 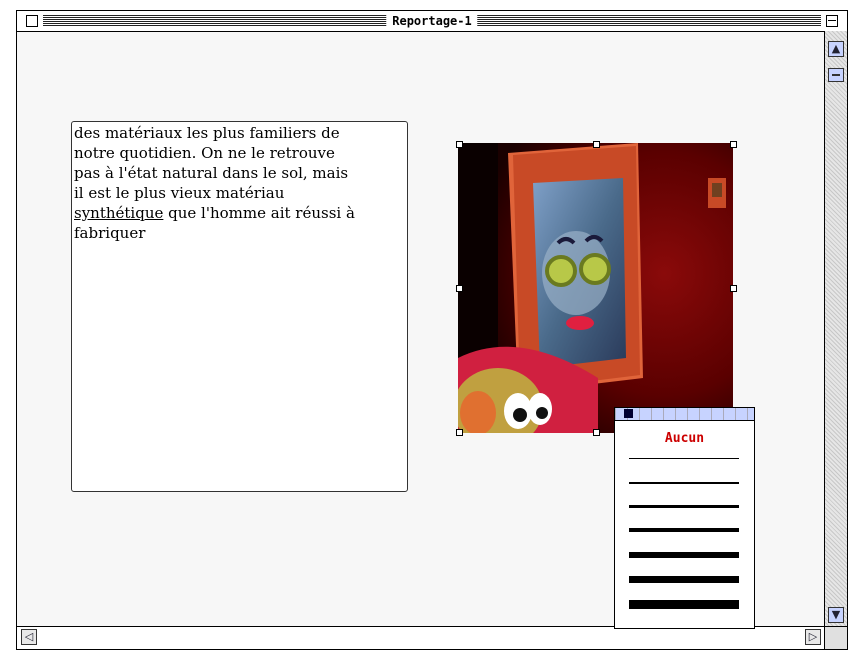 I want to click on picture-frame, so click(x=595, y=288).